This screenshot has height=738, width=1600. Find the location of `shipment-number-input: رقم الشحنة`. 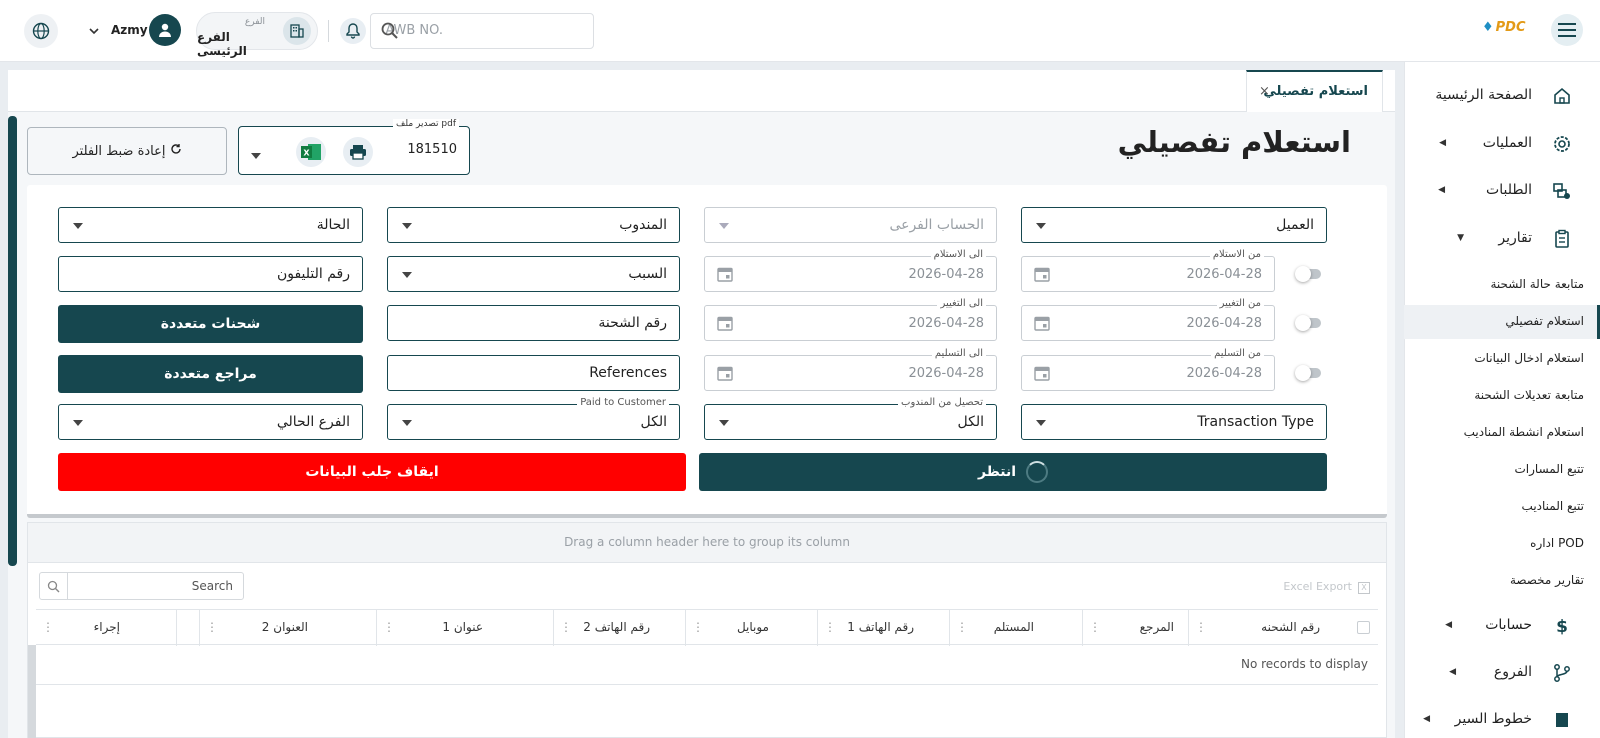

shipment-number-input: رقم الشحنة is located at coordinates (533, 323).